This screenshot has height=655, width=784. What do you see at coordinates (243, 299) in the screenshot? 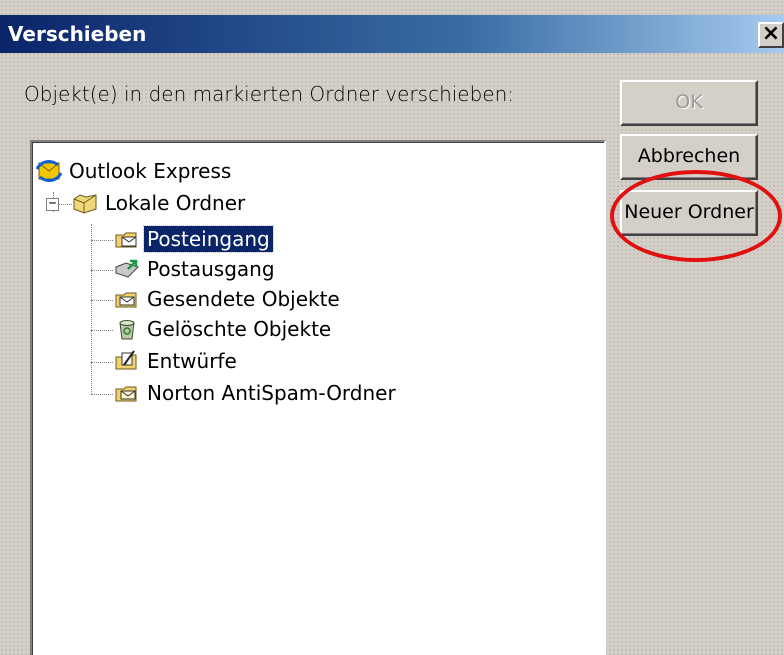
I see `tree-item-label: Gesendete Objekte` at bounding box center [243, 299].